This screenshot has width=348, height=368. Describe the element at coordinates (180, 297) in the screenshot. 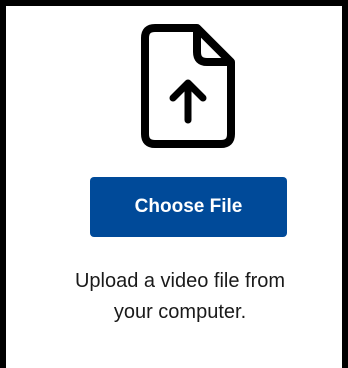

I see `upload-help-text: Upload a video file from your computer.` at that location.